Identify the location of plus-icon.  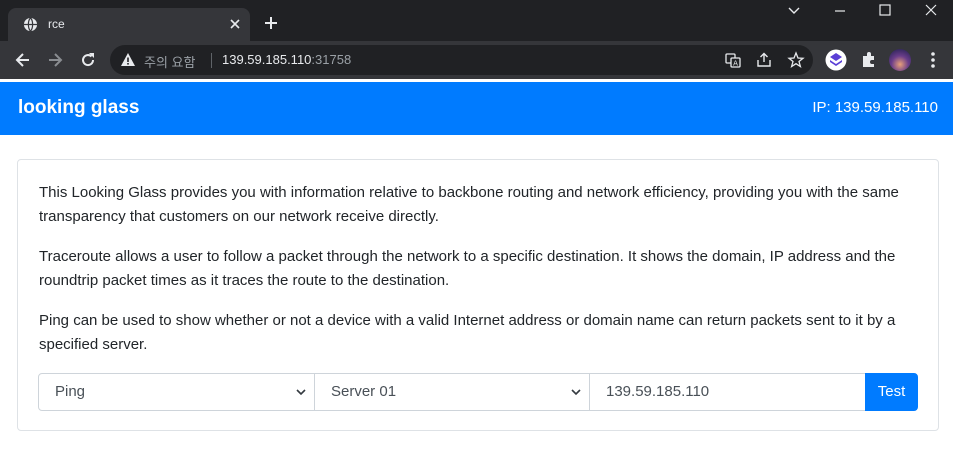
(271, 23).